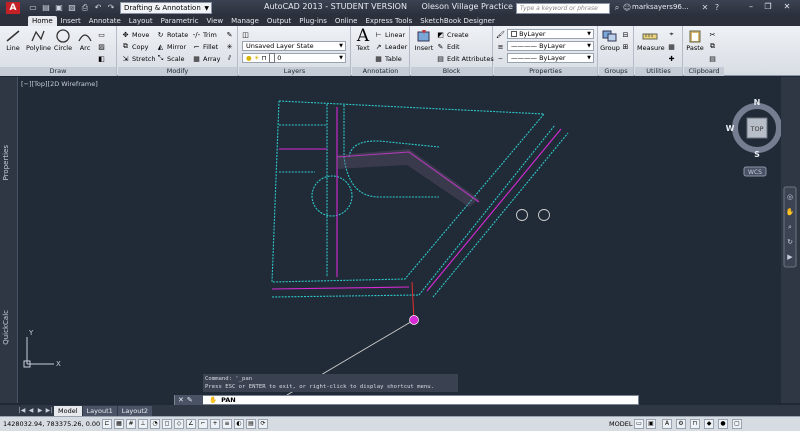 This screenshot has height=431, width=800. Describe the element at coordinates (227, 424) in the screenshot. I see `lineweight-toggle-icon: ≡` at that location.